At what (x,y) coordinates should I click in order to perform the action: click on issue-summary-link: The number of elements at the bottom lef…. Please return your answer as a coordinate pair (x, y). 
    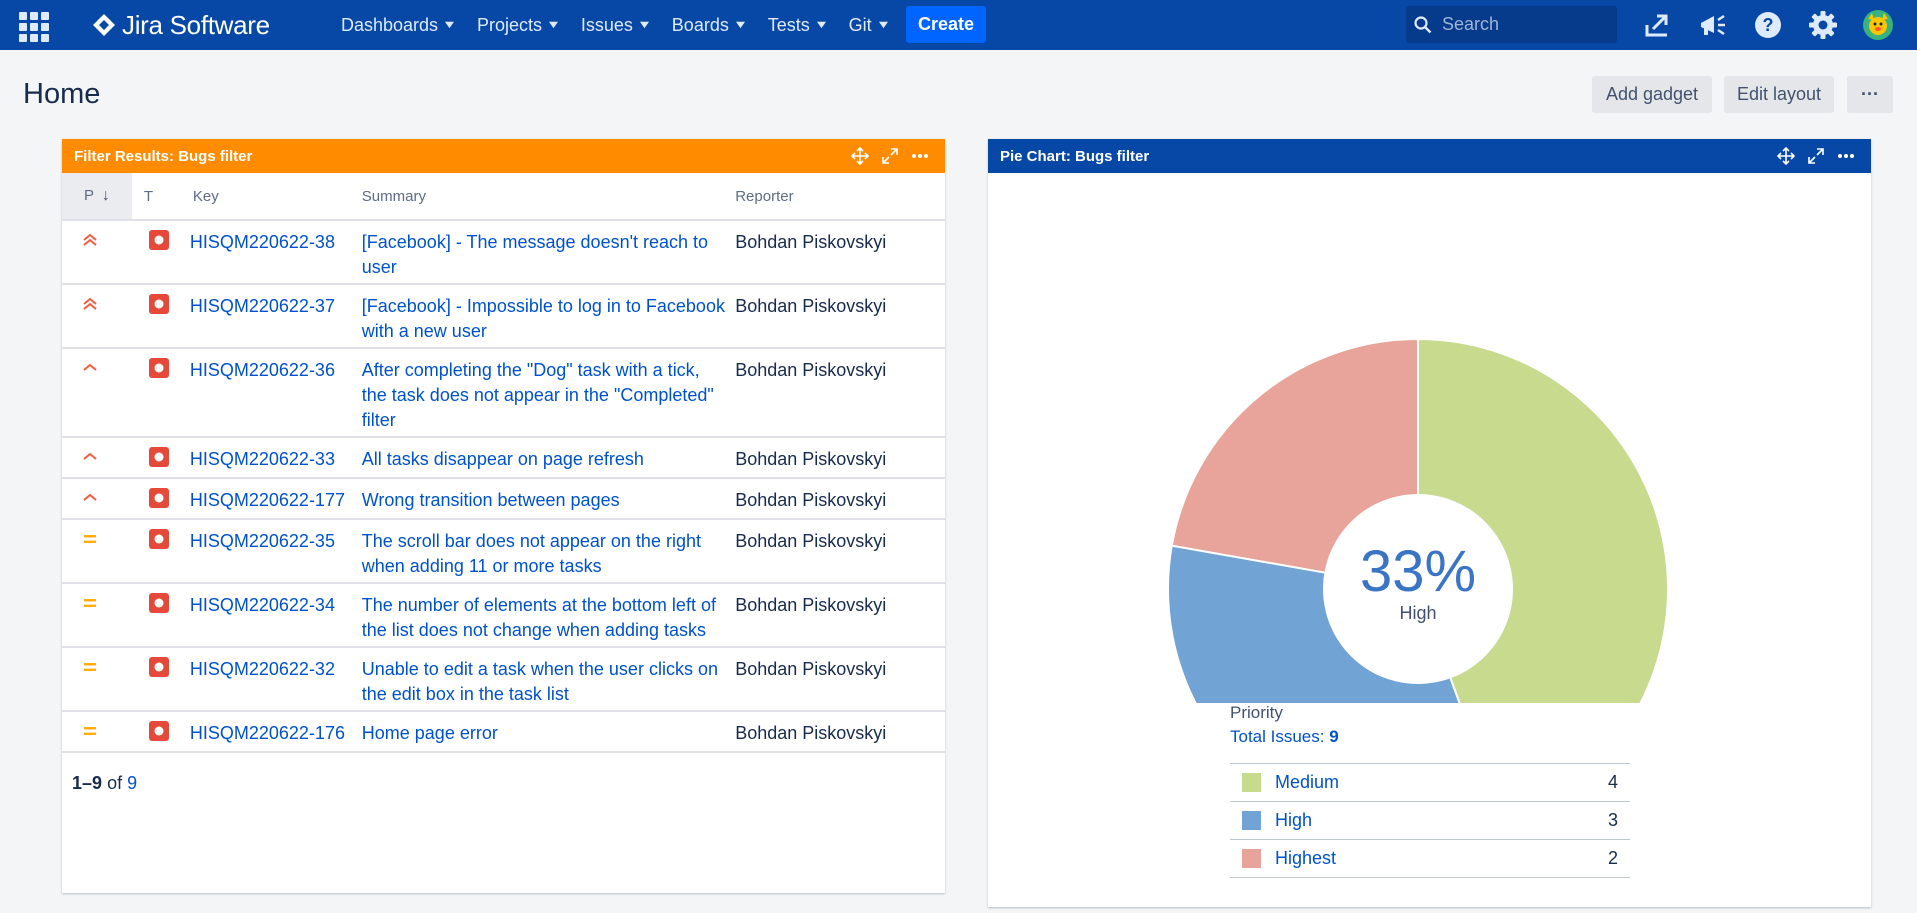
    Looking at the image, I should click on (539, 617).